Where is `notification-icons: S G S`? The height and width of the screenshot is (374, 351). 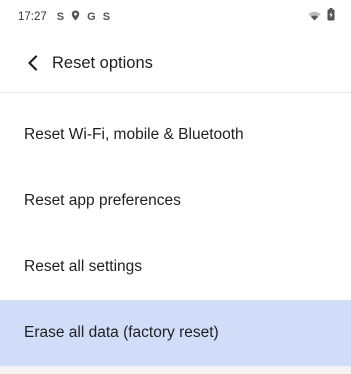 notification-icons: S G S is located at coordinates (83, 17).